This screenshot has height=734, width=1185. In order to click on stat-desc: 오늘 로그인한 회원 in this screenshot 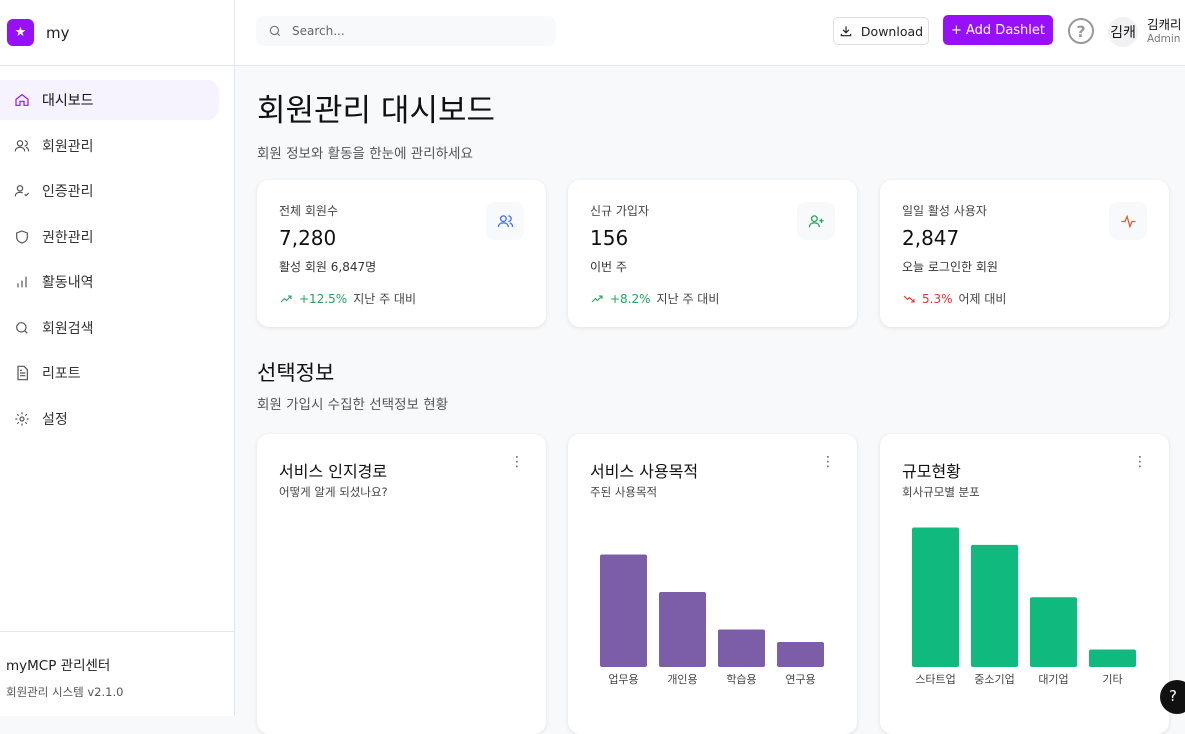, I will do `click(950, 267)`.